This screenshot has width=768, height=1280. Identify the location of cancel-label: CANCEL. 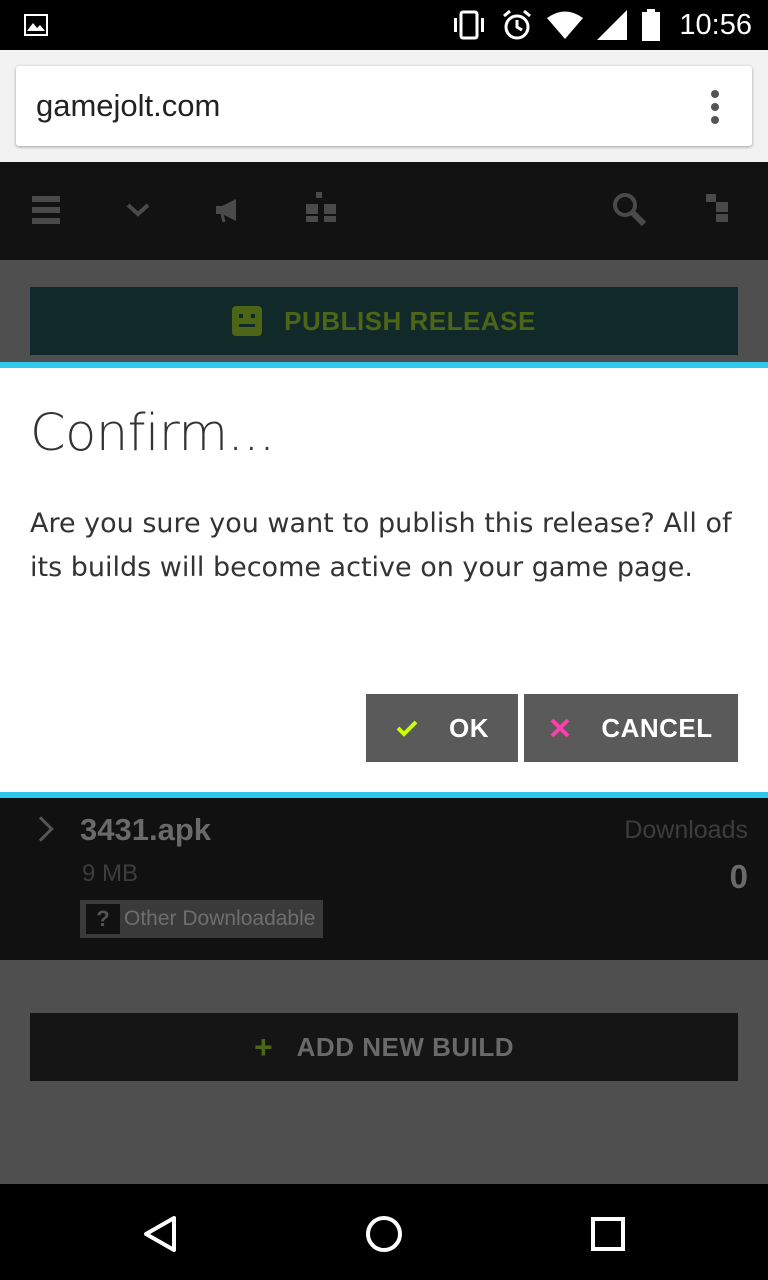
(657, 727).